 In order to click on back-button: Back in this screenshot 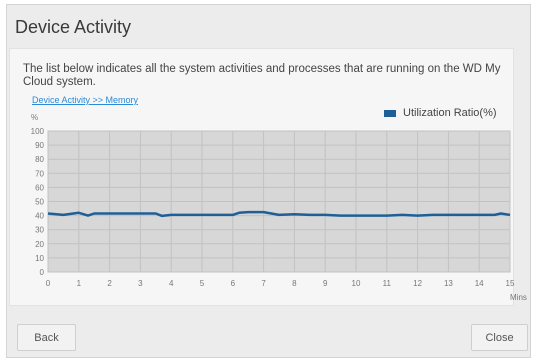, I will do `click(46, 337)`.